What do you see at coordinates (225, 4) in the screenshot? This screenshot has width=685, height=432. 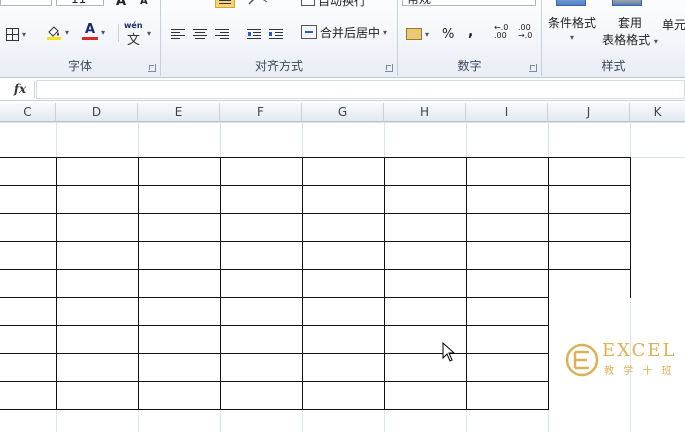 I see `middle-align-active-icon` at bounding box center [225, 4].